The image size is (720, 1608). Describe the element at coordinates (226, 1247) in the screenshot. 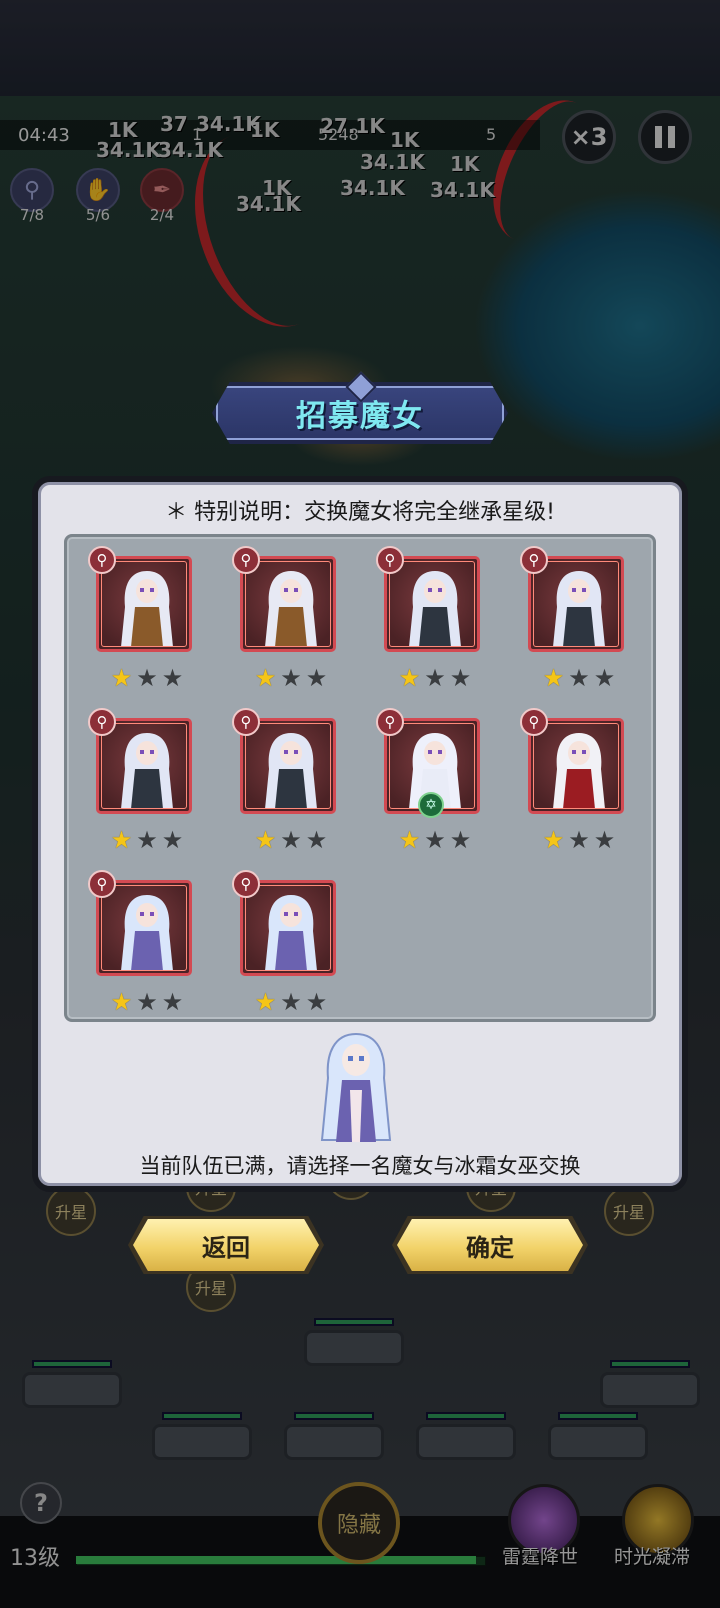

I see `back-label: 返回` at that location.